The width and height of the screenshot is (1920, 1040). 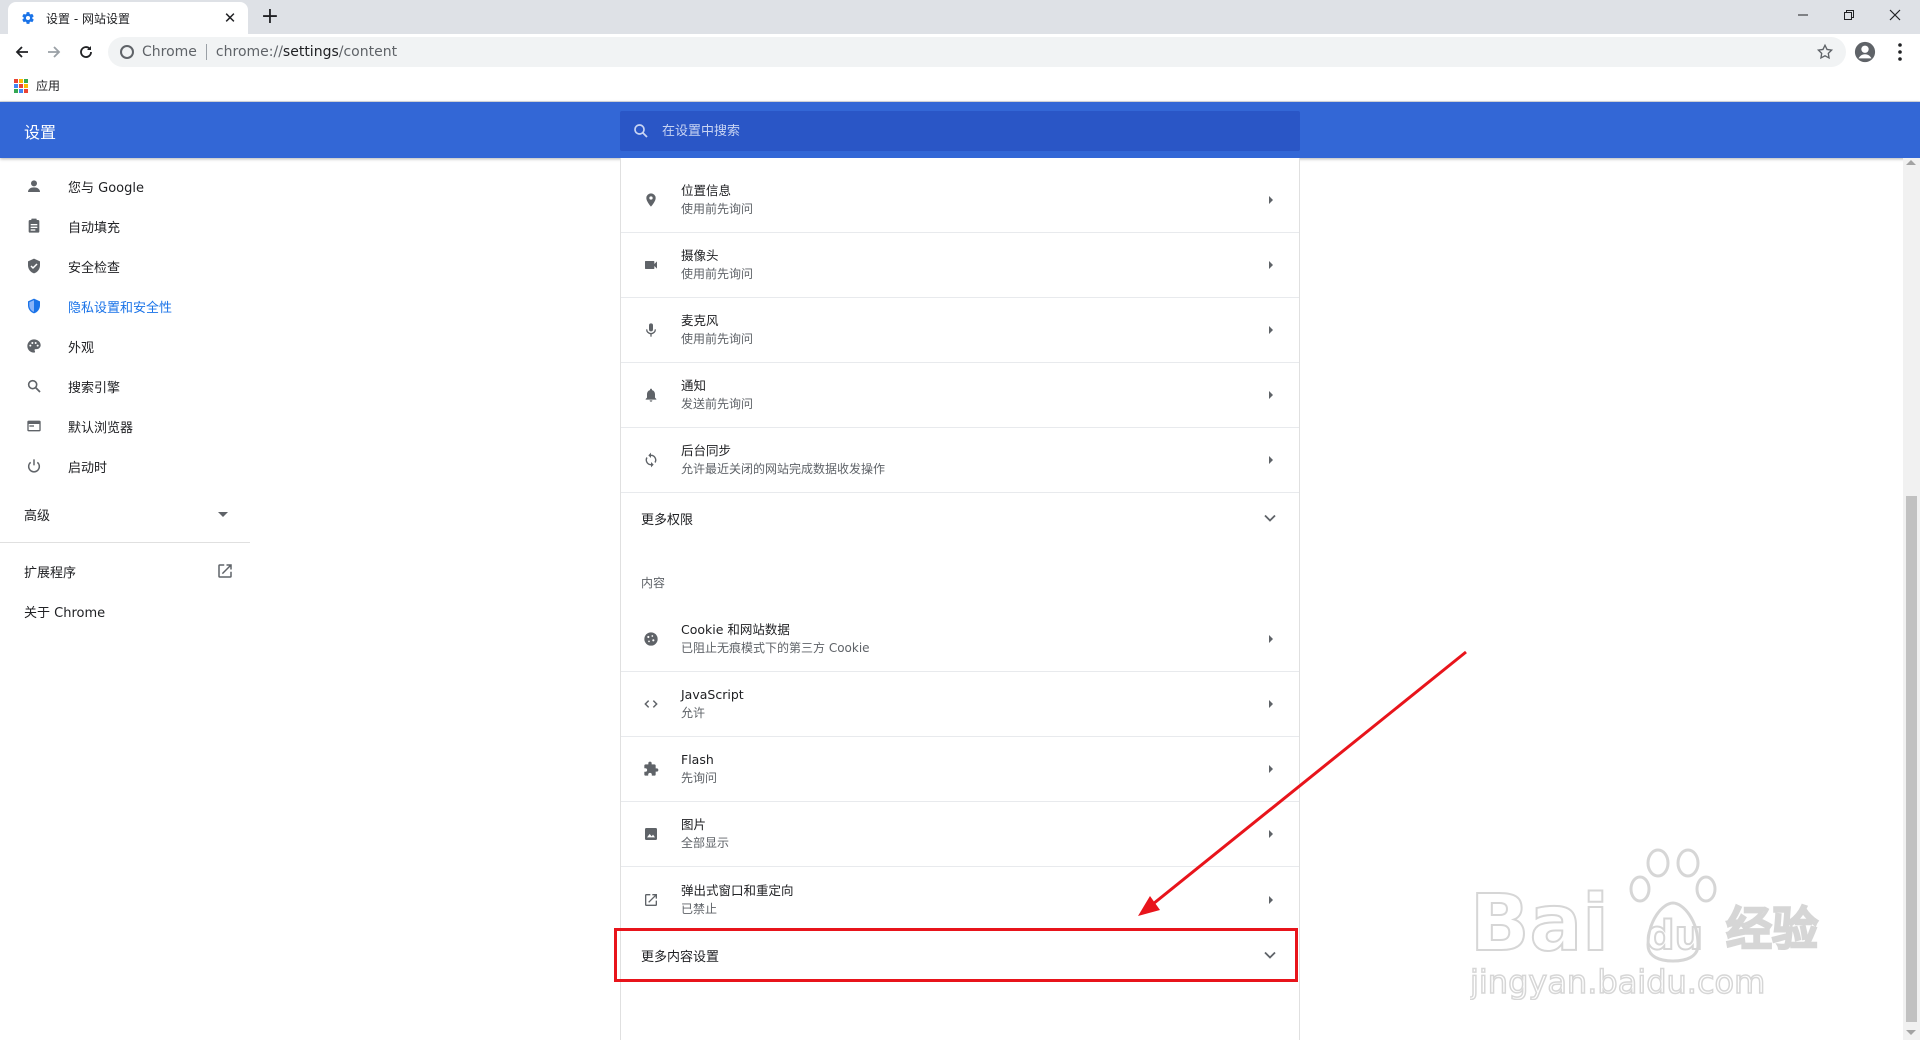 I want to click on scrollbar-thumb, so click(x=1911, y=759).